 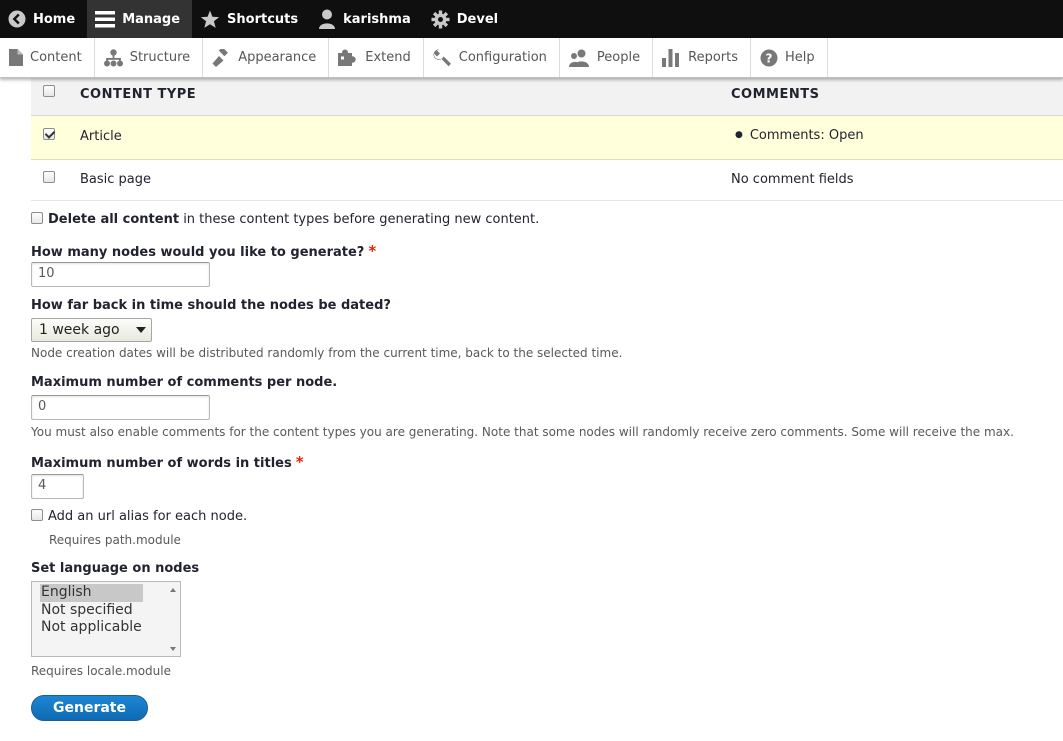 I want to click on toolbar-shortcuts-tab: Shortcuts, so click(x=251, y=19).